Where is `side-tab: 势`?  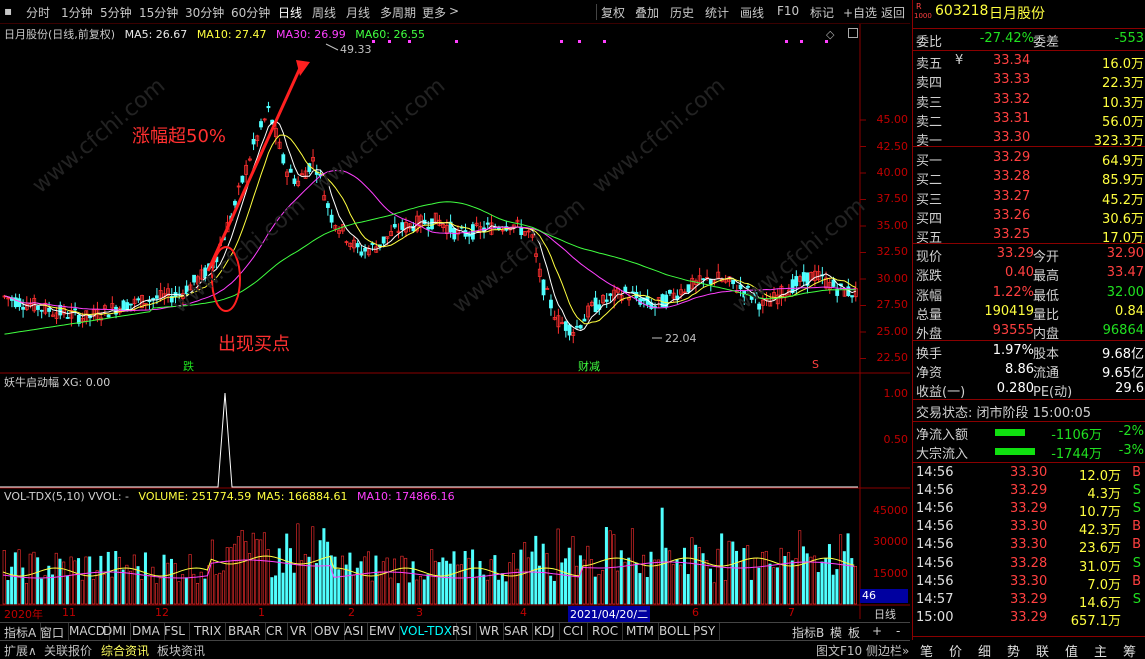
side-tab: 势 is located at coordinates (1013, 650).